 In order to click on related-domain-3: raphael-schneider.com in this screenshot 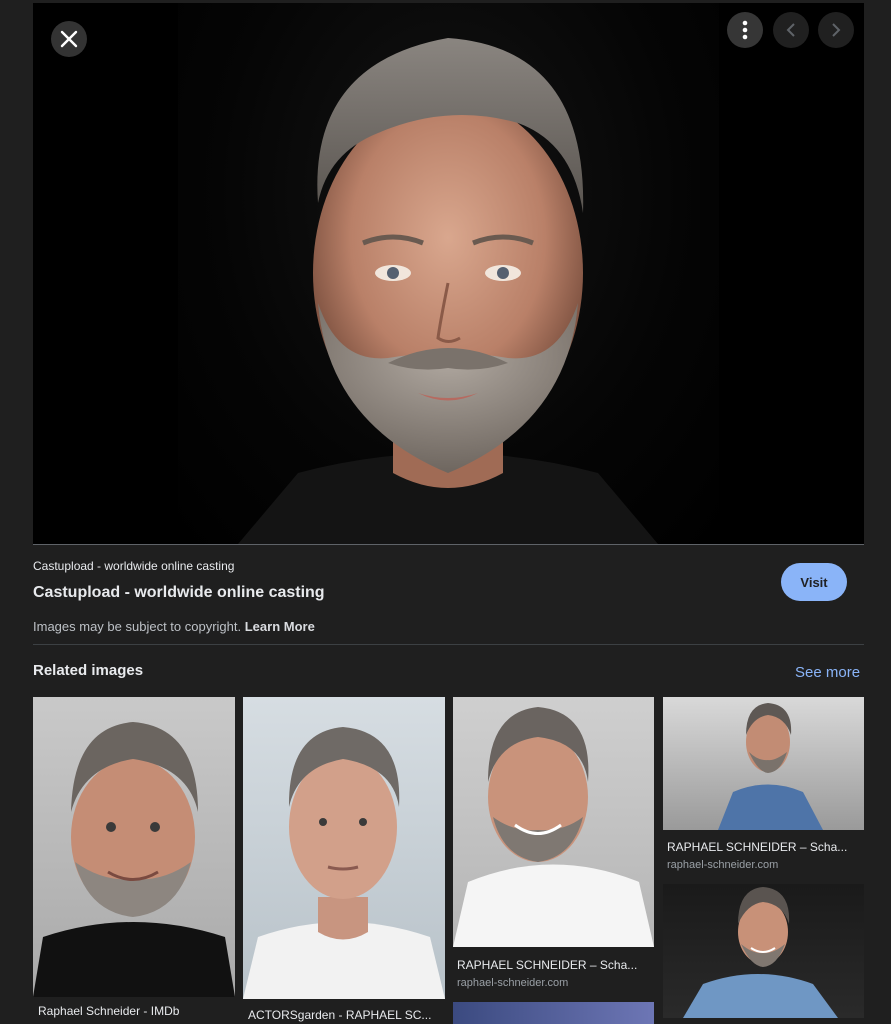, I will do `click(513, 983)`.